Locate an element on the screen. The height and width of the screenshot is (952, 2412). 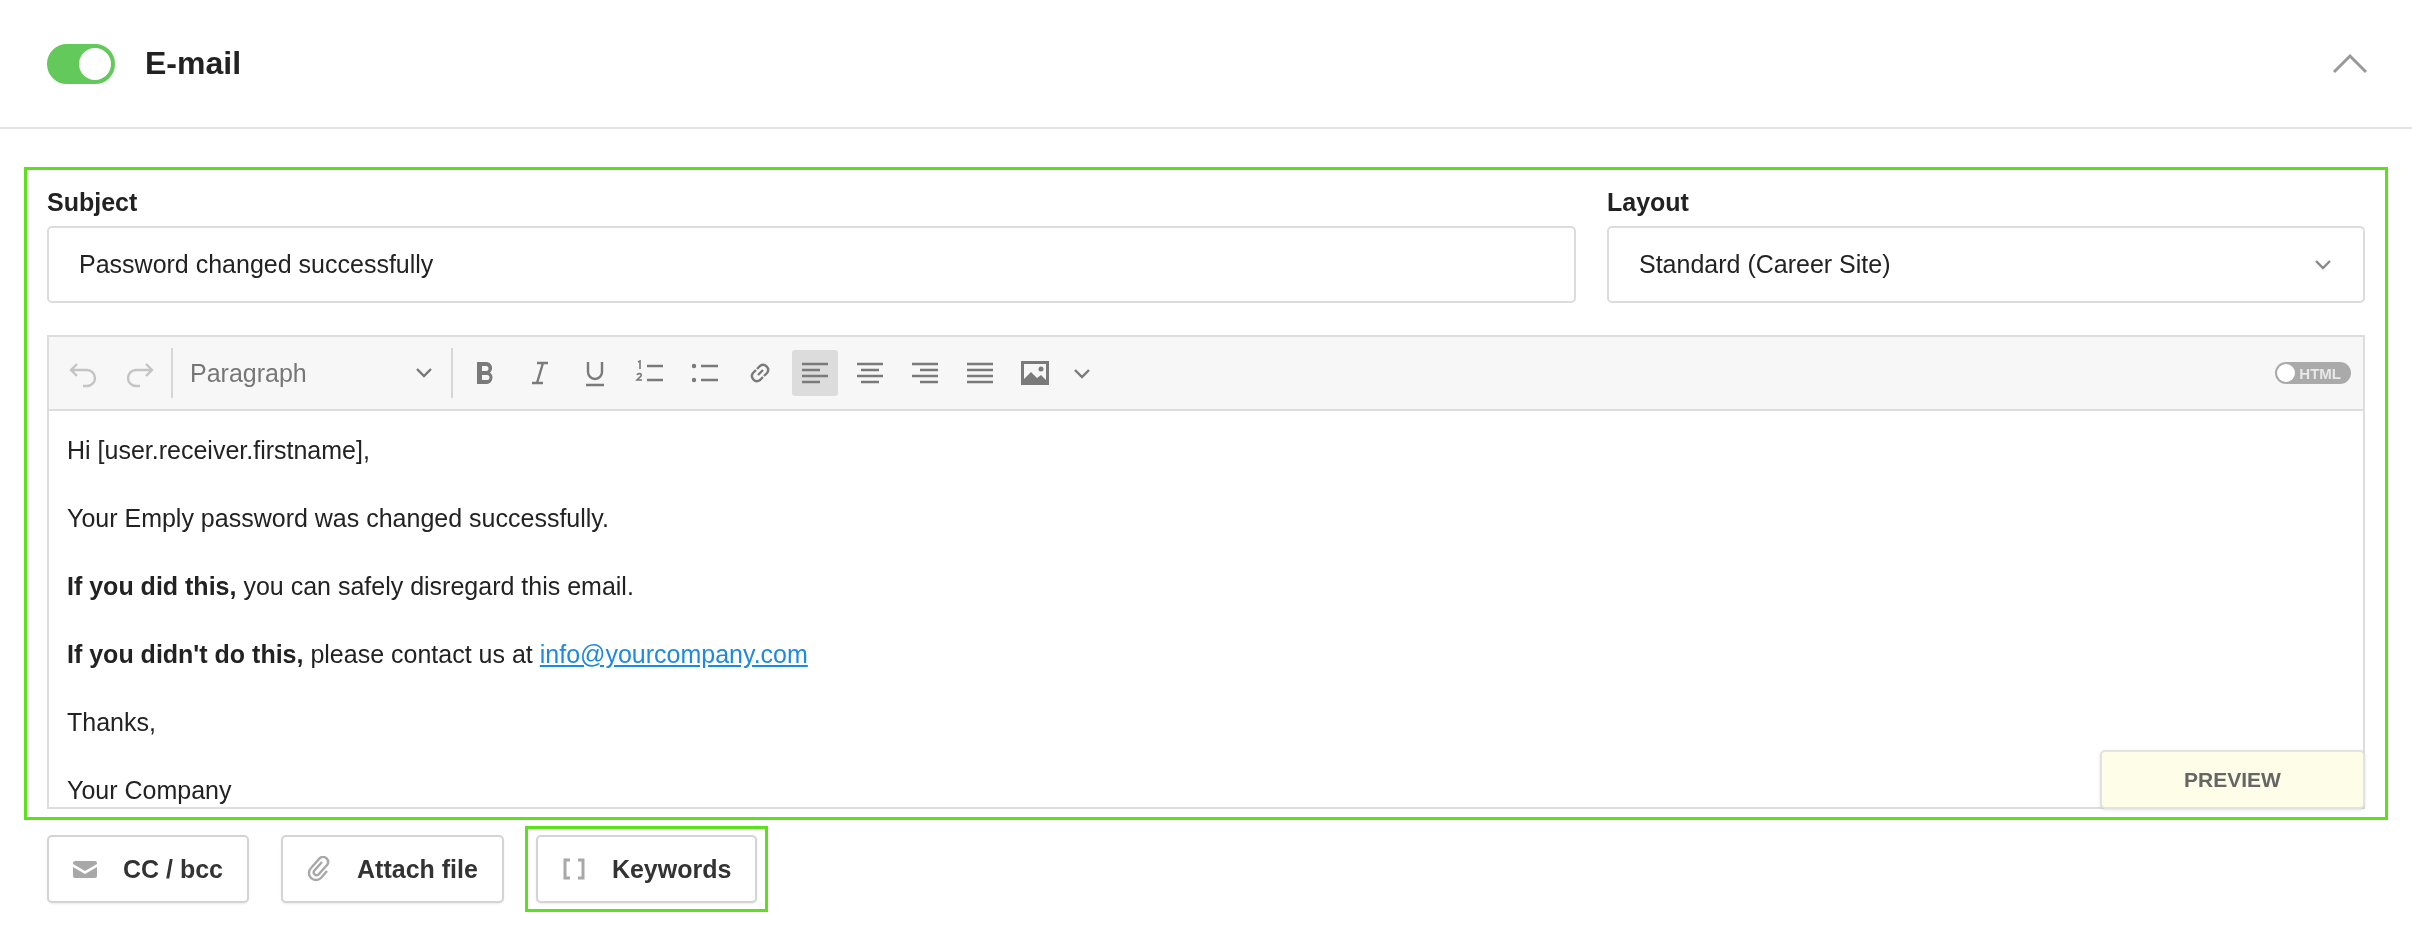
field-label: Layout is located at coordinates (1648, 202).